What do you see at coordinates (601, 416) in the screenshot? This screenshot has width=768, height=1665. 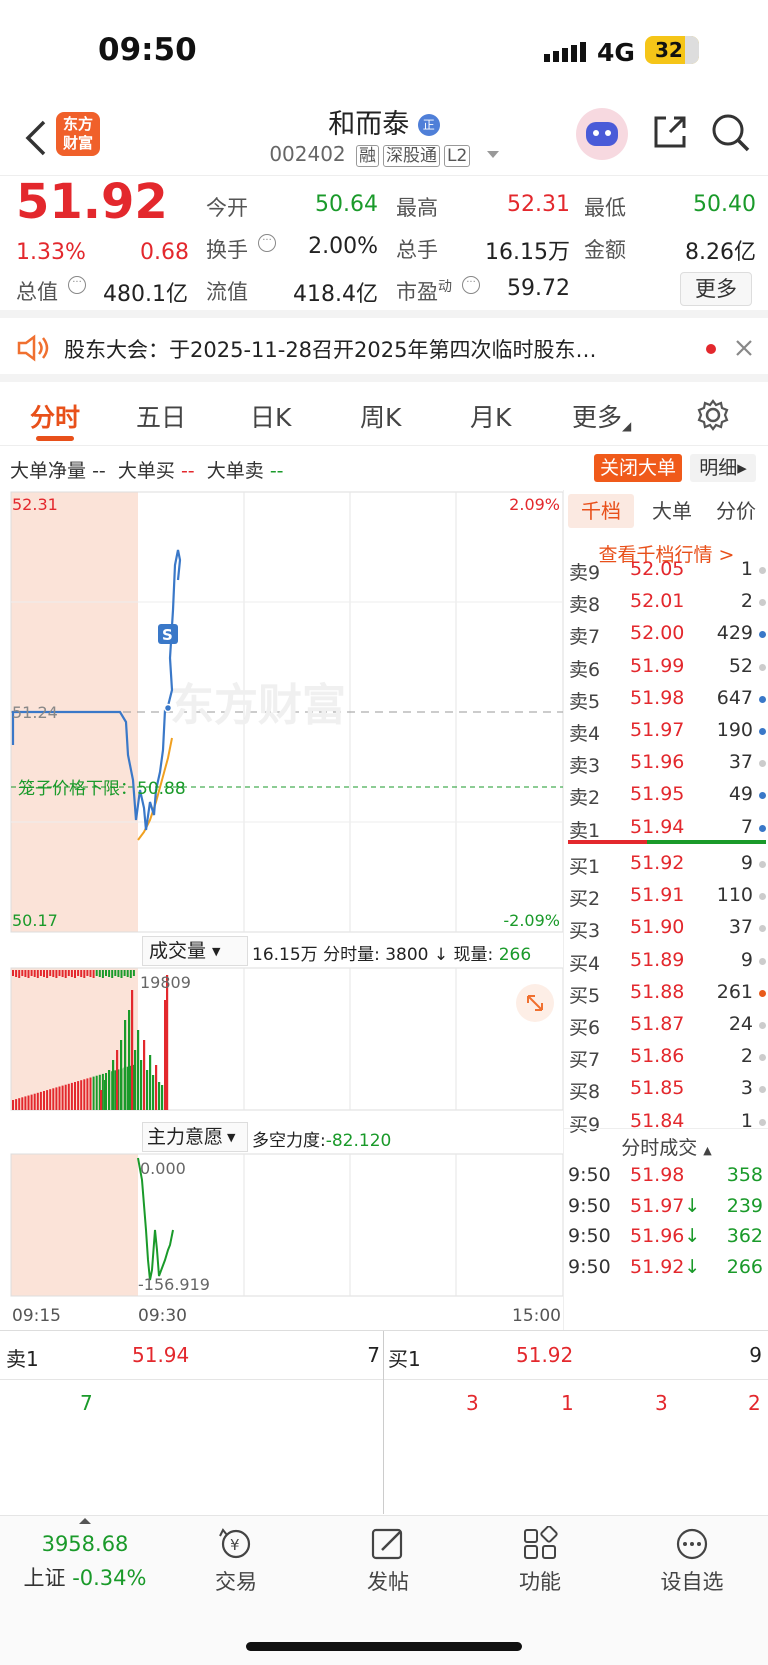 I see `tab-more: 更多◢` at bounding box center [601, 416].